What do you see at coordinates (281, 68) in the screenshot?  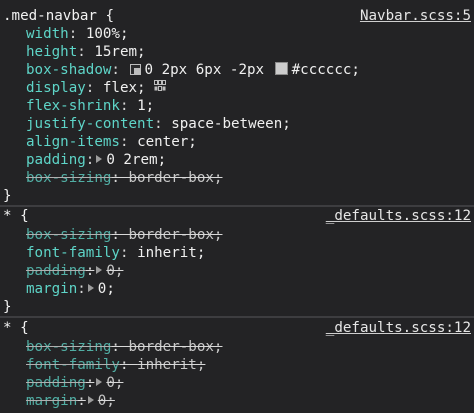 I see `color-swatch-icon` at bounding box center [281, 68].